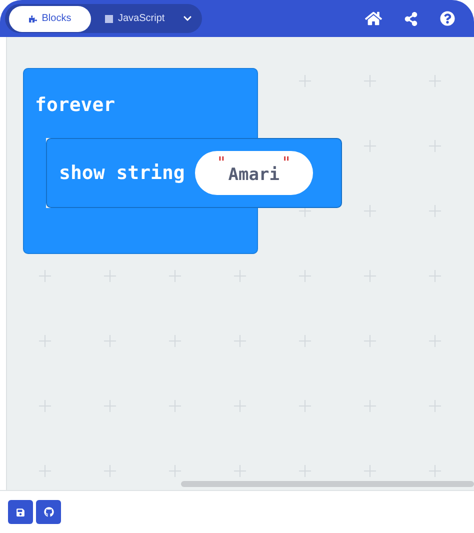 This screenshot has width=474, height=533. What do you see at coordinates (50, 19) in the screenshot?
I see `editor-tab: Blocks` at bounding box center [50, 19].